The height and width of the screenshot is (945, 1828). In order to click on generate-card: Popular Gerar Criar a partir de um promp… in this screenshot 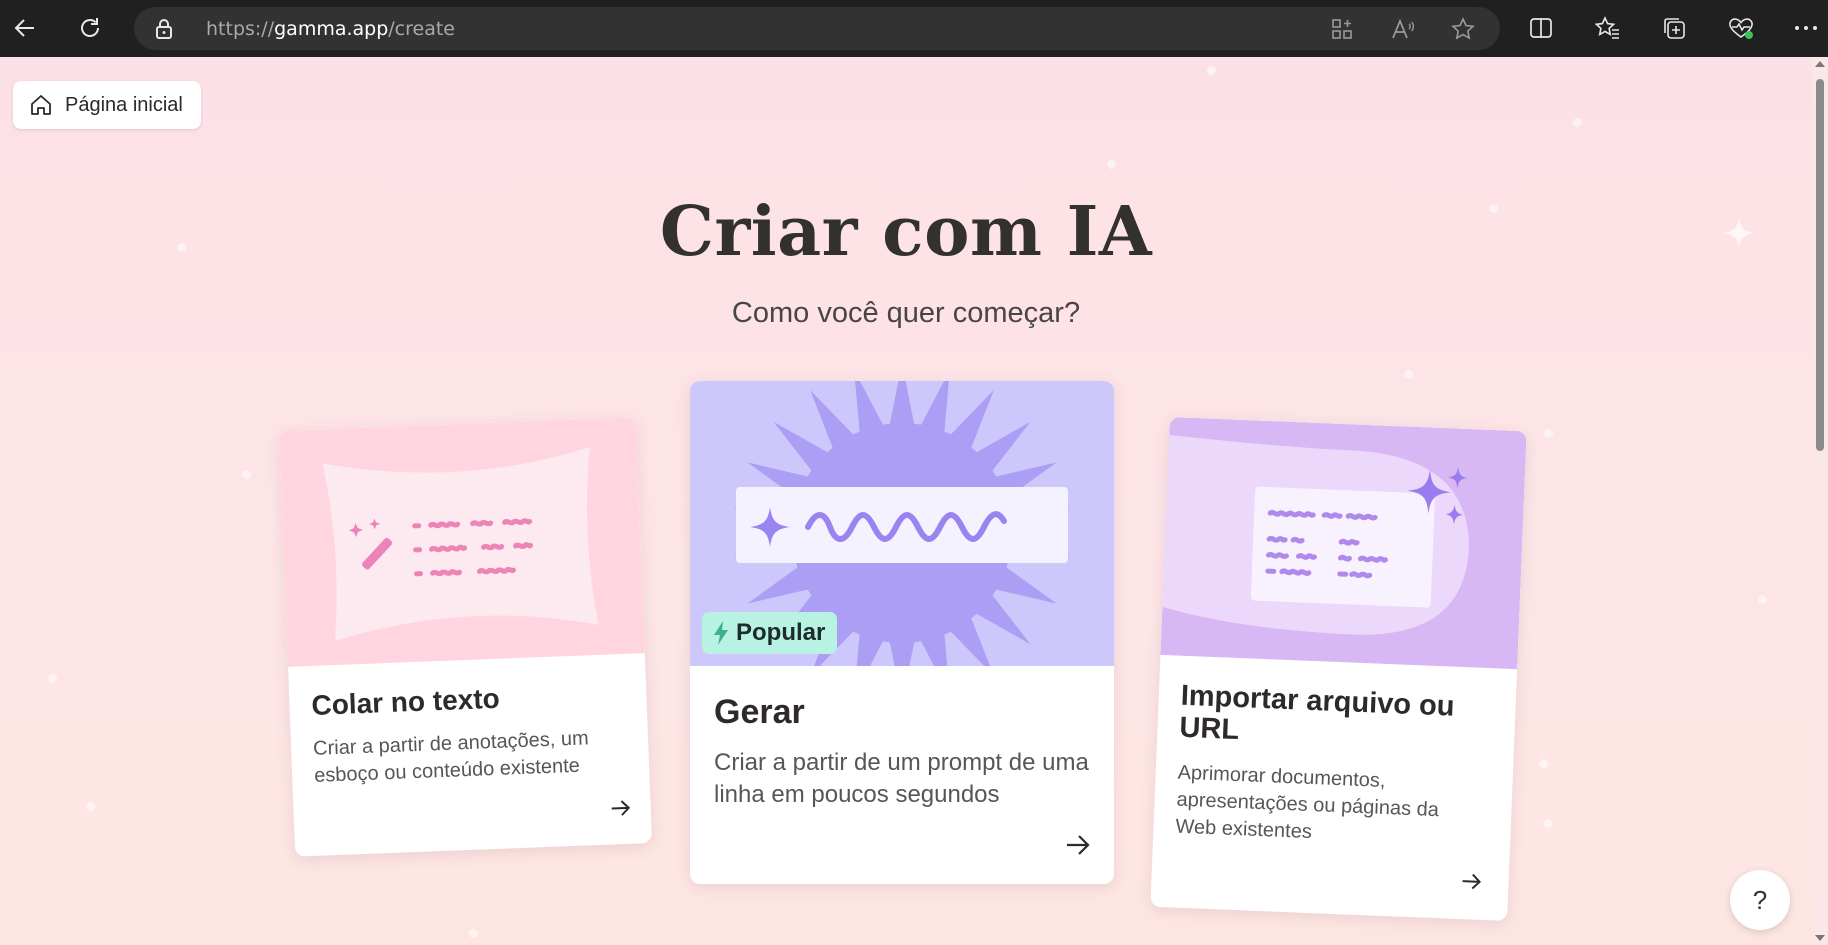, I will do `click(902, 632)`.